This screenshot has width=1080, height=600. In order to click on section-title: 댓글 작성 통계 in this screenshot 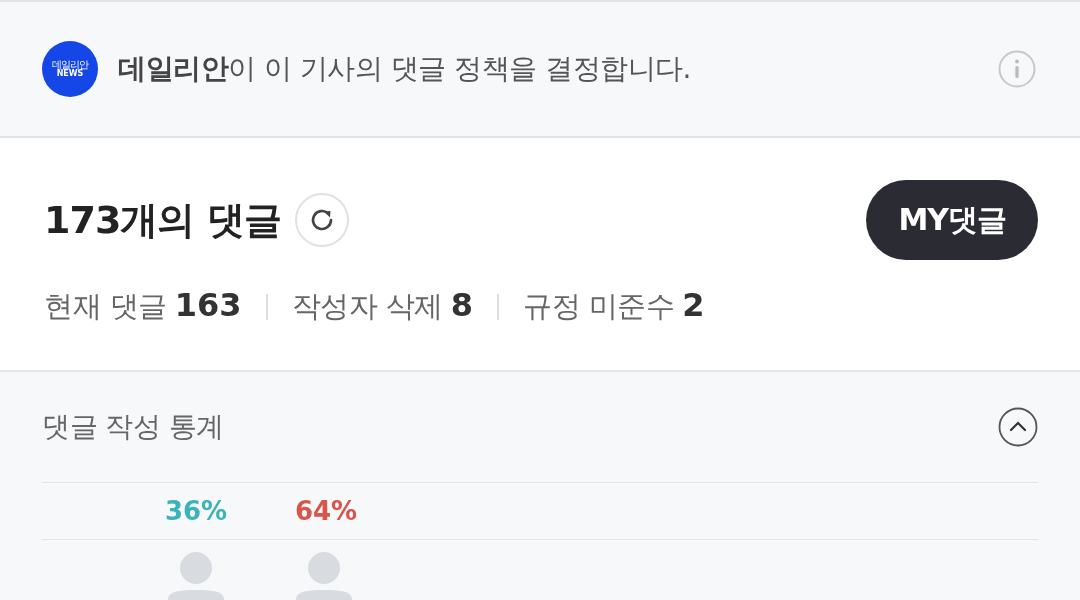, I will do `click(133, 427)`.